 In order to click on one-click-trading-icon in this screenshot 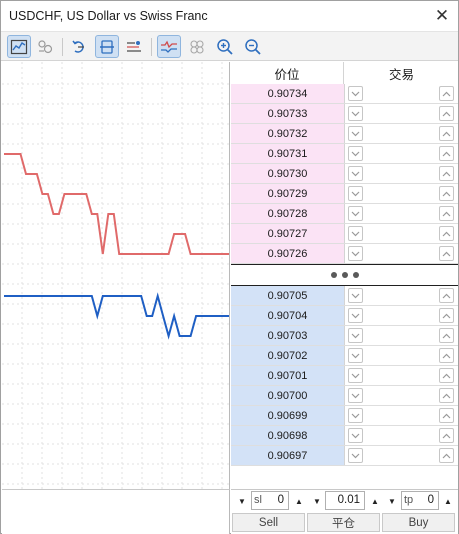, I will do `click(78, 46)`.